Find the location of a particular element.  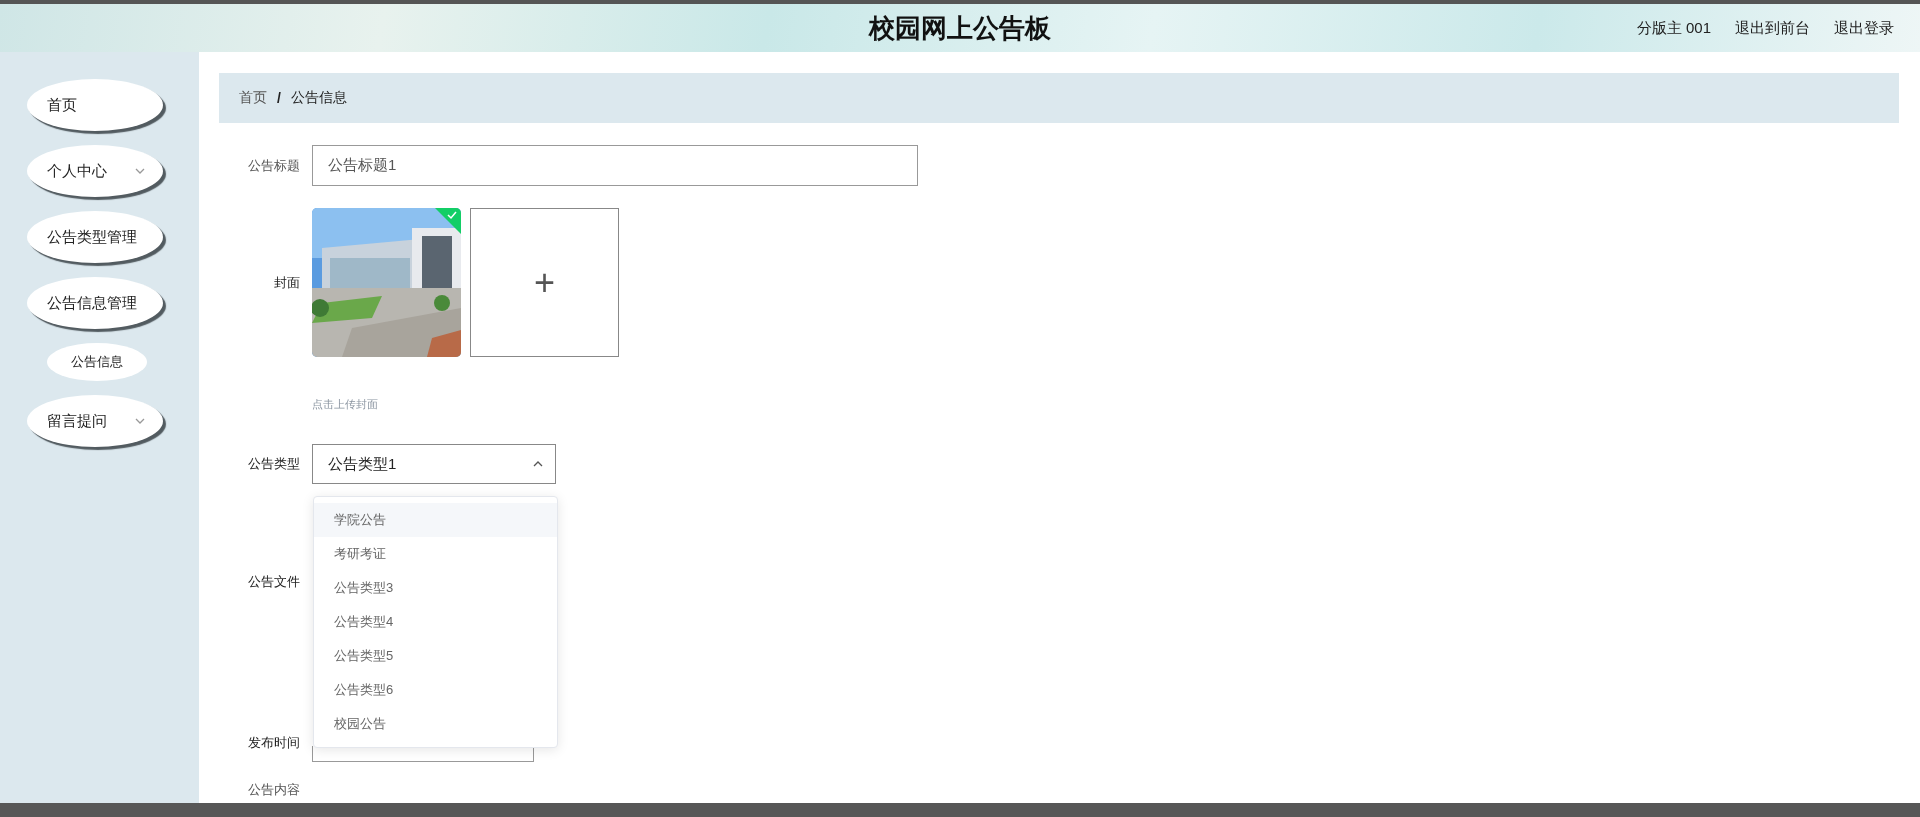

dropdown-option: 考研考证 is located at coordinates (435, 554).